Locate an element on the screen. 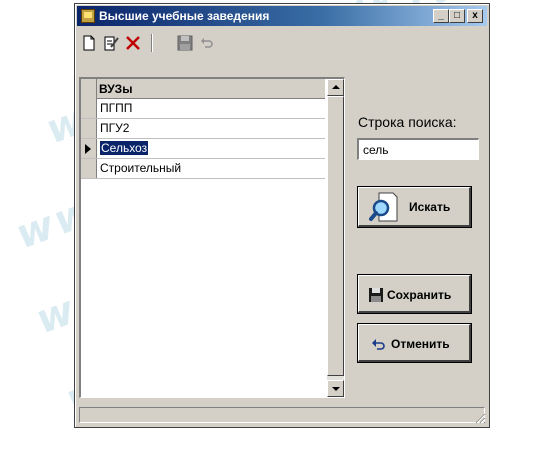  scroll-up-button is located at coordinates (335, 87).